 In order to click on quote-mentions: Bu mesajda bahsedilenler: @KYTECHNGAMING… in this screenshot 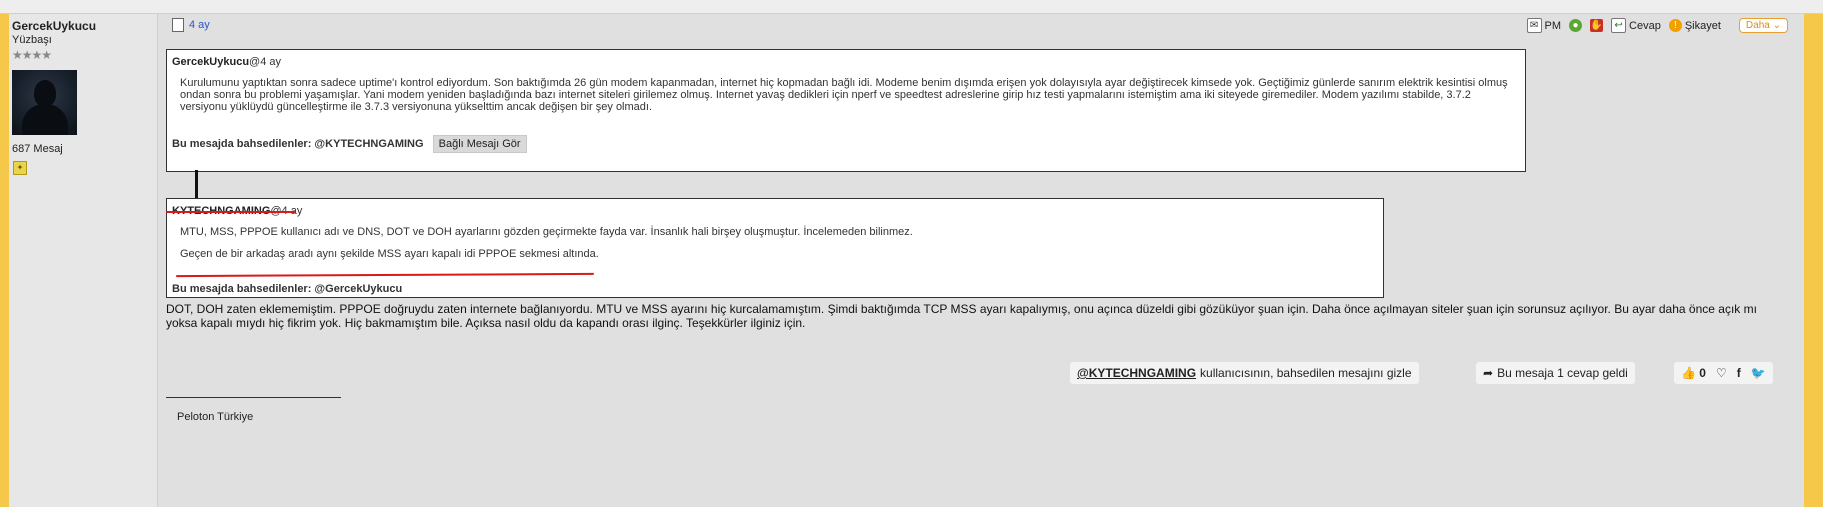, I will do `click(349, 144)`.